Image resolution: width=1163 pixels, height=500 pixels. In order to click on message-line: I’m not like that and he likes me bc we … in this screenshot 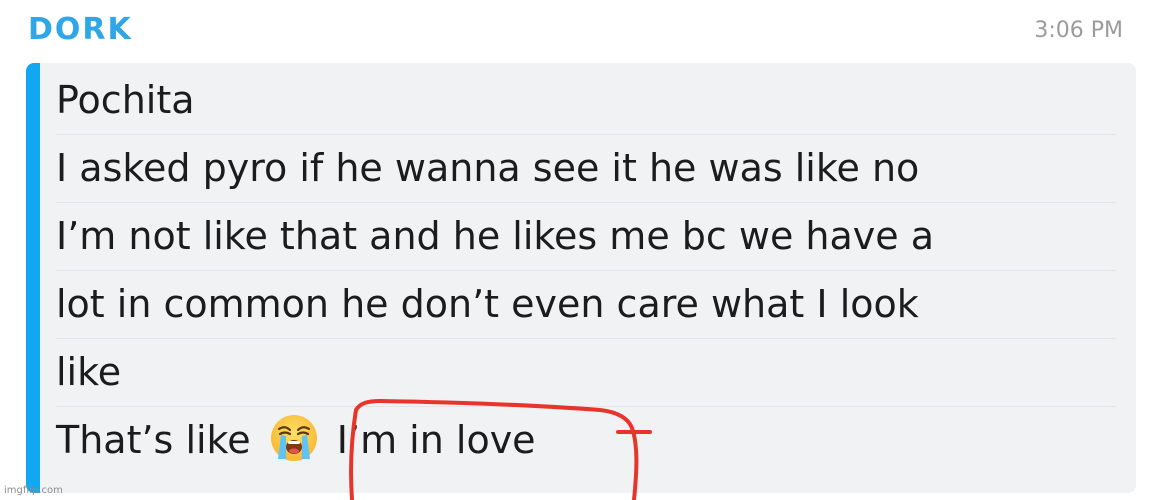, I will do `click(586, 237)`.